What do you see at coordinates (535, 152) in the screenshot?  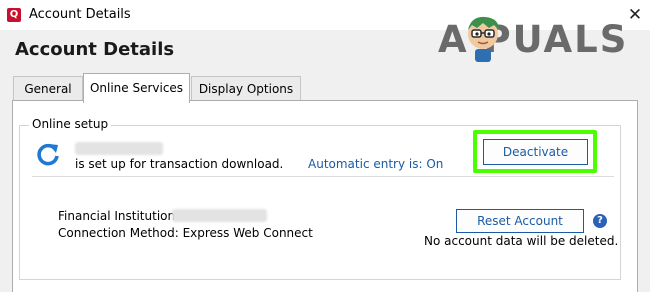 I see `deactivate-button: Deactivate` at bounding box center [535, 152].